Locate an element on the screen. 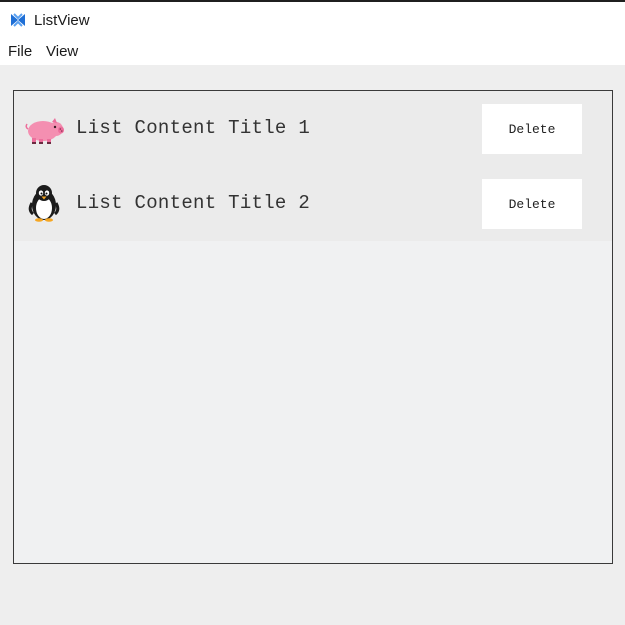 The width and height of the screenshot is (625, 625). pig-icon is located at coordinates (44, 131).